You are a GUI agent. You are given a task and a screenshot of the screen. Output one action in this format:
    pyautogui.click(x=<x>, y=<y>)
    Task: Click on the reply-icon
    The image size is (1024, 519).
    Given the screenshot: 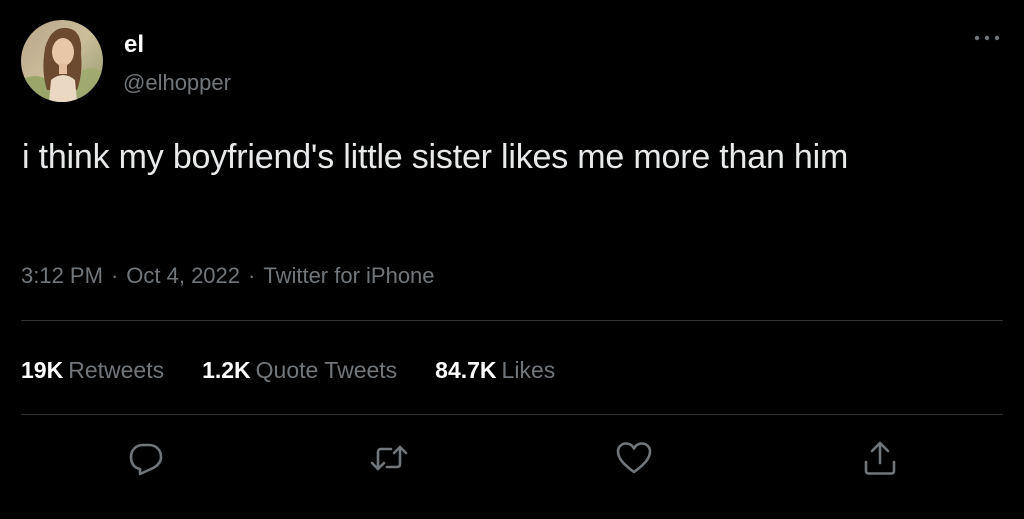 What is the action you would take?
    pyautogui.click(x=146, y=459)
    